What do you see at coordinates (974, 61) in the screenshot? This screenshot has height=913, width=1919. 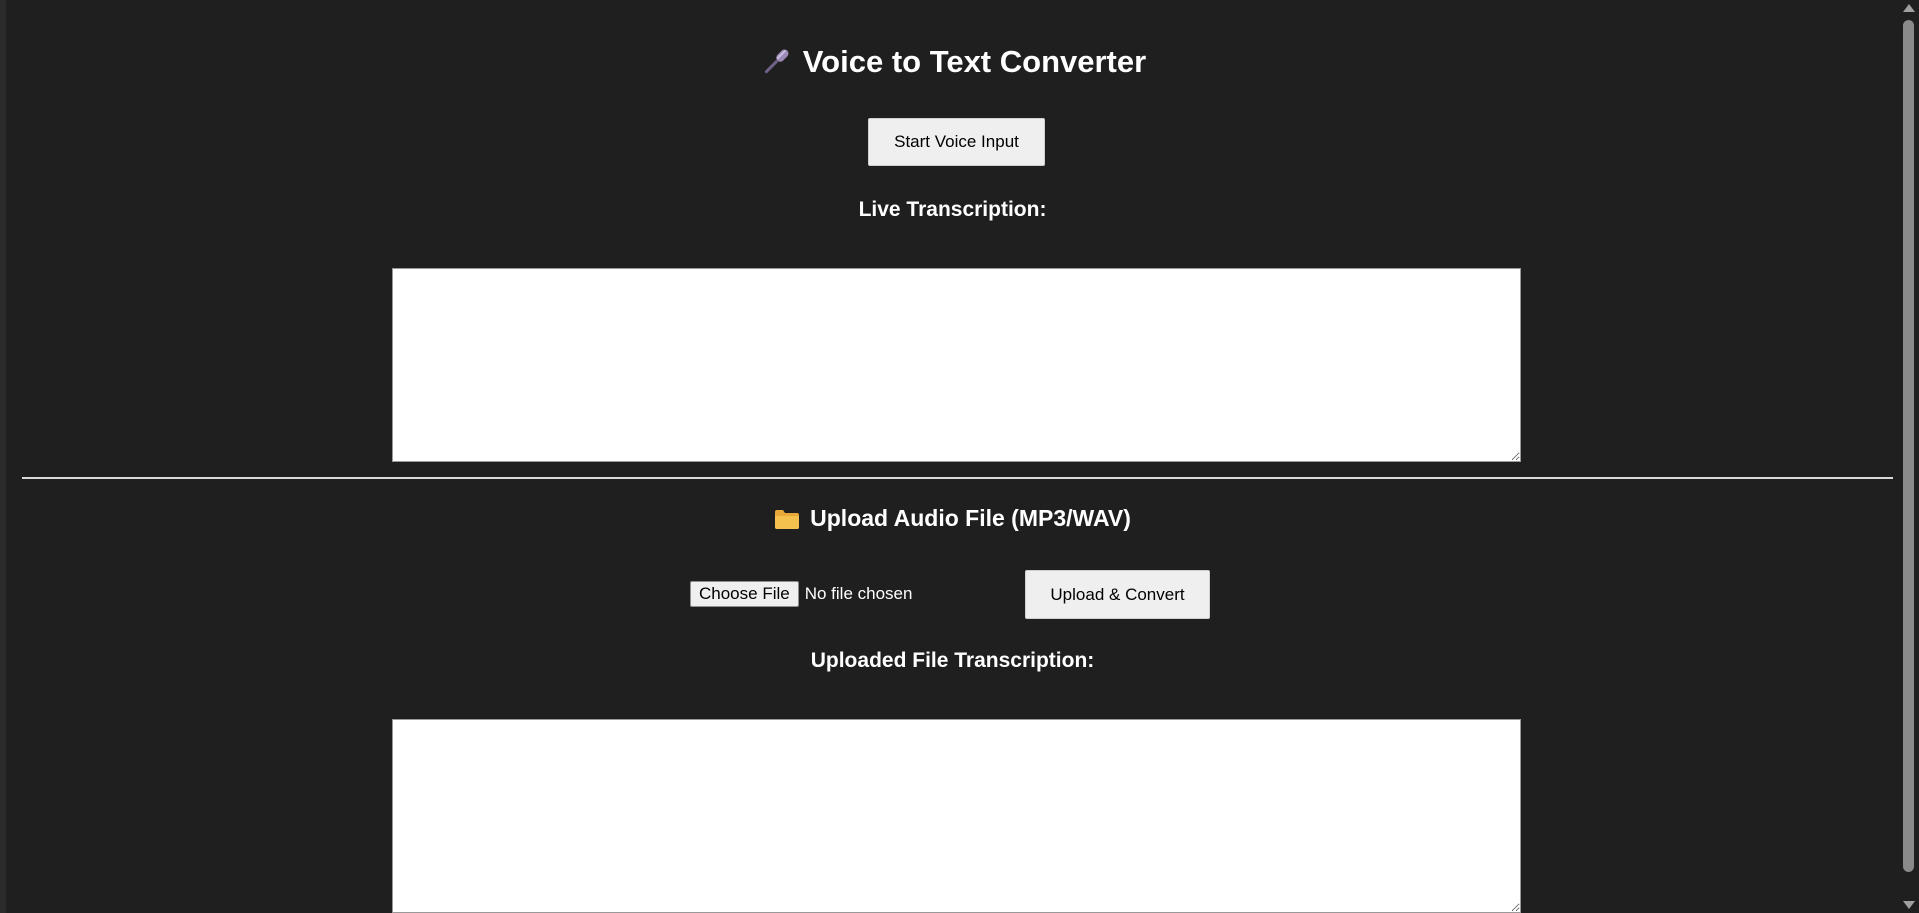 I see `page-title-text: Voice to Text Converter` at bounding box center [974, 61].